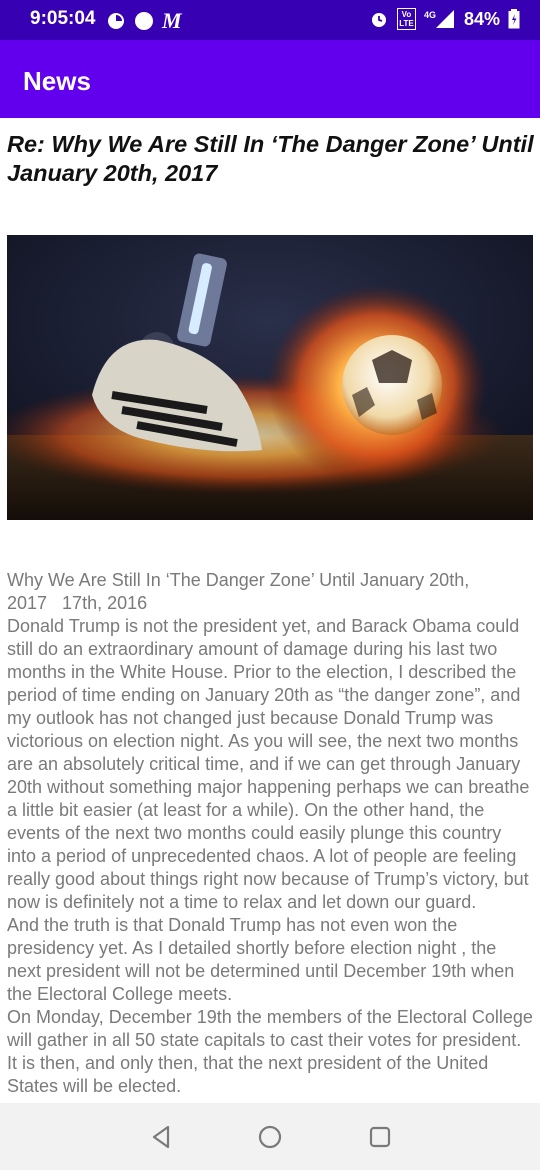 The height and width of the screenshot is (1170, 540). I want to click on battery-percent: 84%, so click(481, 18).